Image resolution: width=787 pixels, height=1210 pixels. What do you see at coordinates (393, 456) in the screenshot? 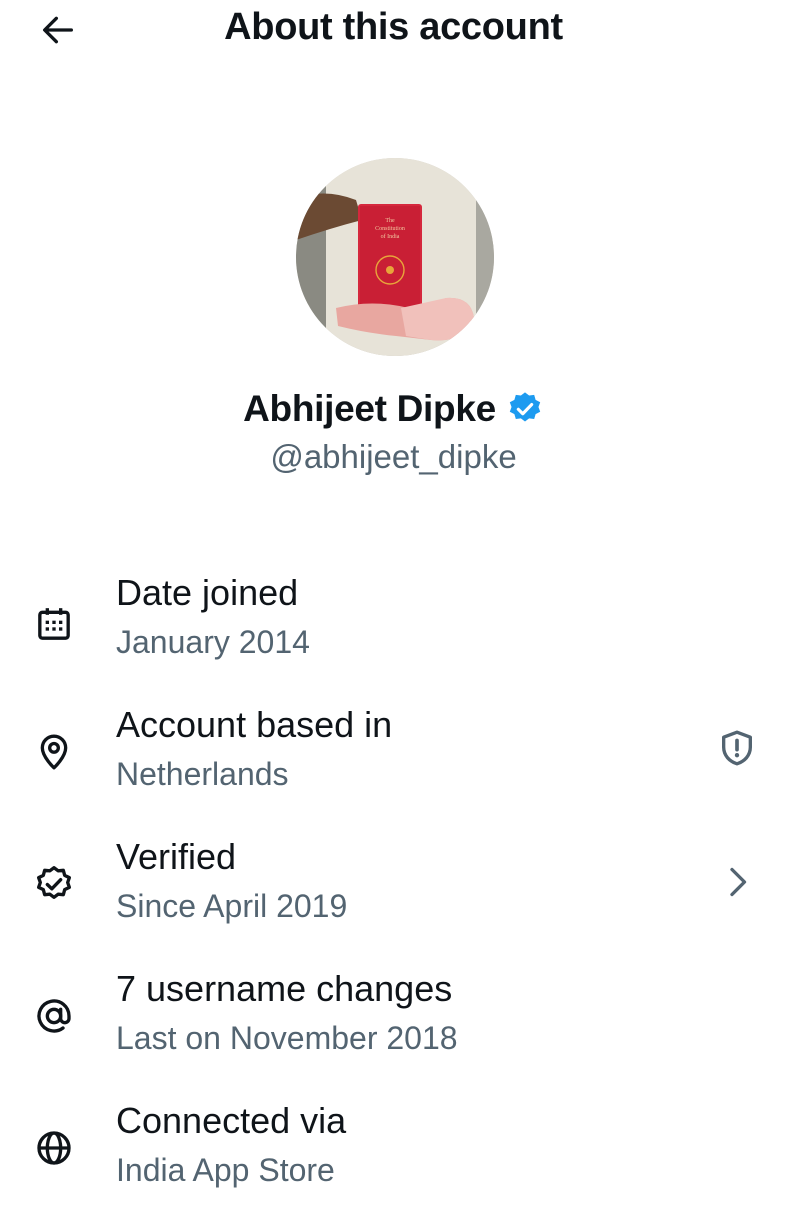
I see `profile-handle: @abhijeet_dipke` at bounding box center [393, 456].